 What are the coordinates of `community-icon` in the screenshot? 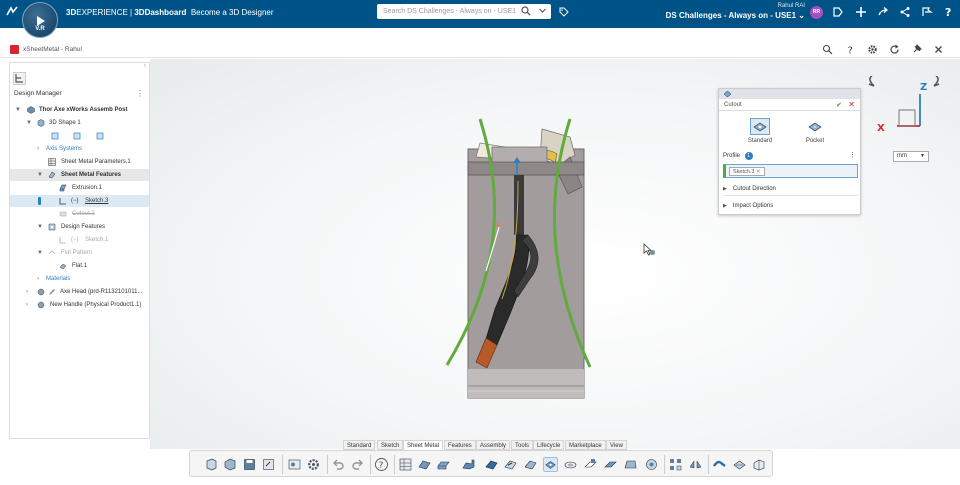 It's located at (927, 12).